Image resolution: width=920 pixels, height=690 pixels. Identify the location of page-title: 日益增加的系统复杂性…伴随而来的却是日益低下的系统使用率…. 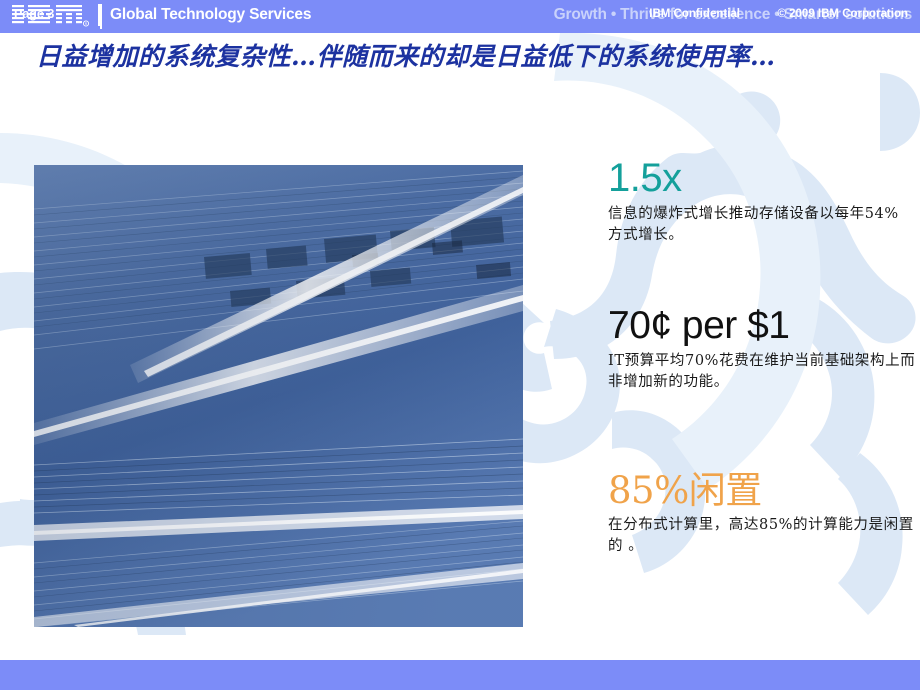
(406, 56).